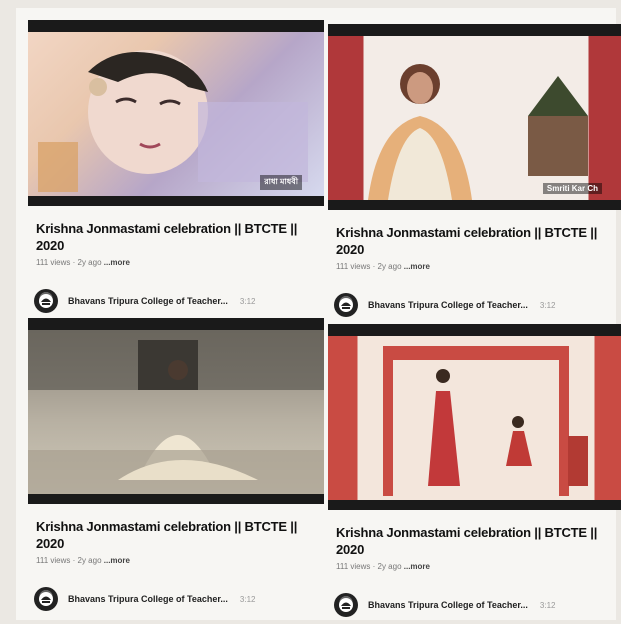  I want to click on thumbnail-overlay-text: রাধা মাধবী, so click(281, 182).